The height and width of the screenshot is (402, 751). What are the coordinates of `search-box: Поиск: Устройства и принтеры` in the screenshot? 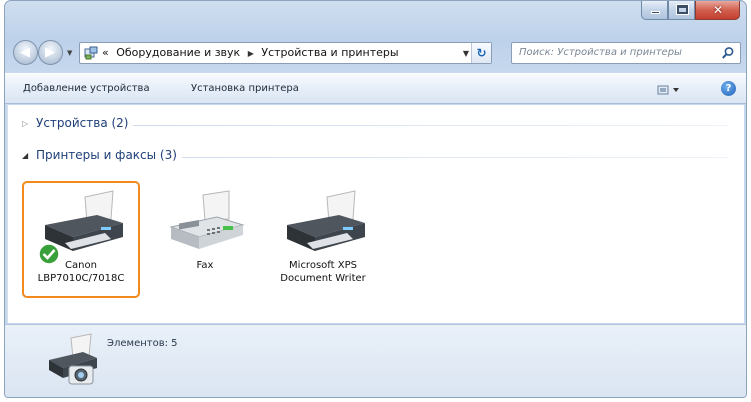 It's located at (626, 53).